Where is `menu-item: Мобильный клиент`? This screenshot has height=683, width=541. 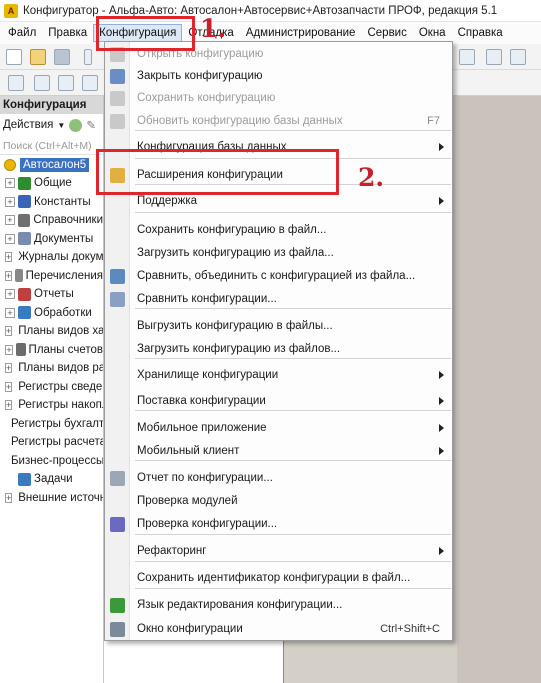 menu-item: Мобильный клиент is located at coordinates (278, 451).